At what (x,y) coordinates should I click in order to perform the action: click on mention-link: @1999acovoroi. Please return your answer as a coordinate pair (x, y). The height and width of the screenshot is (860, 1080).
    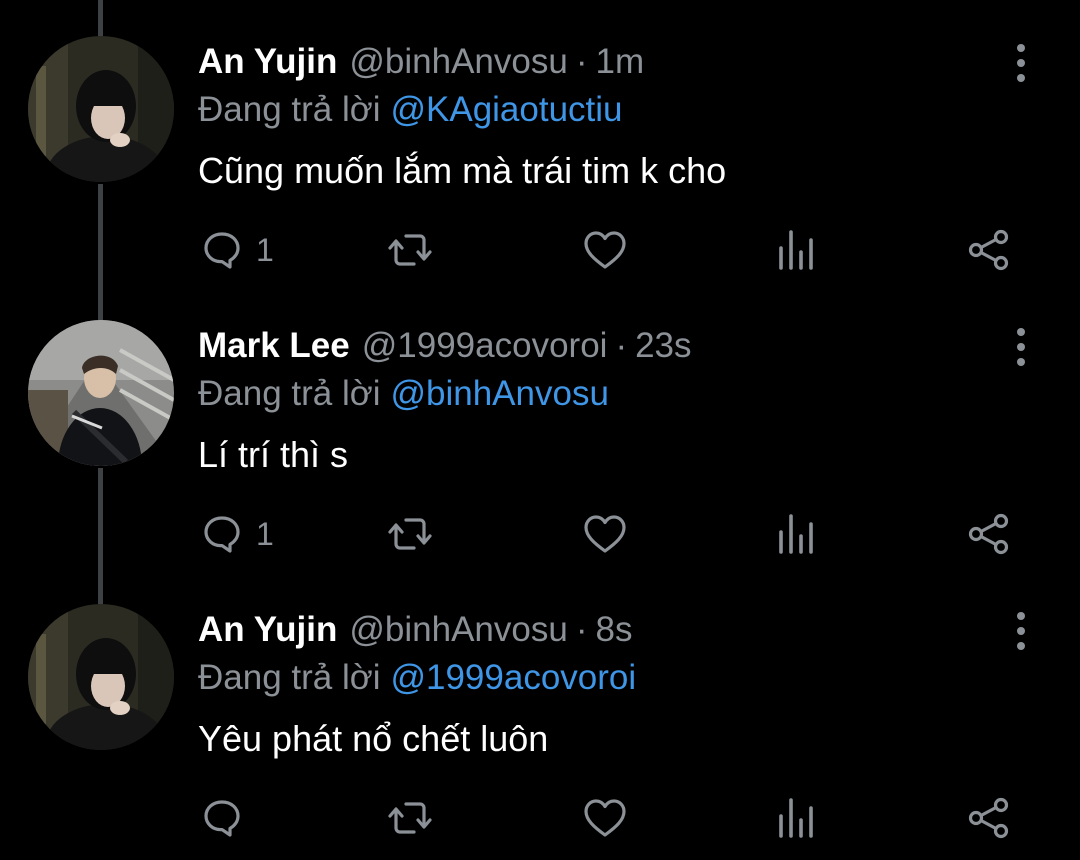
    Looking at the image, I should click on (513, 677).